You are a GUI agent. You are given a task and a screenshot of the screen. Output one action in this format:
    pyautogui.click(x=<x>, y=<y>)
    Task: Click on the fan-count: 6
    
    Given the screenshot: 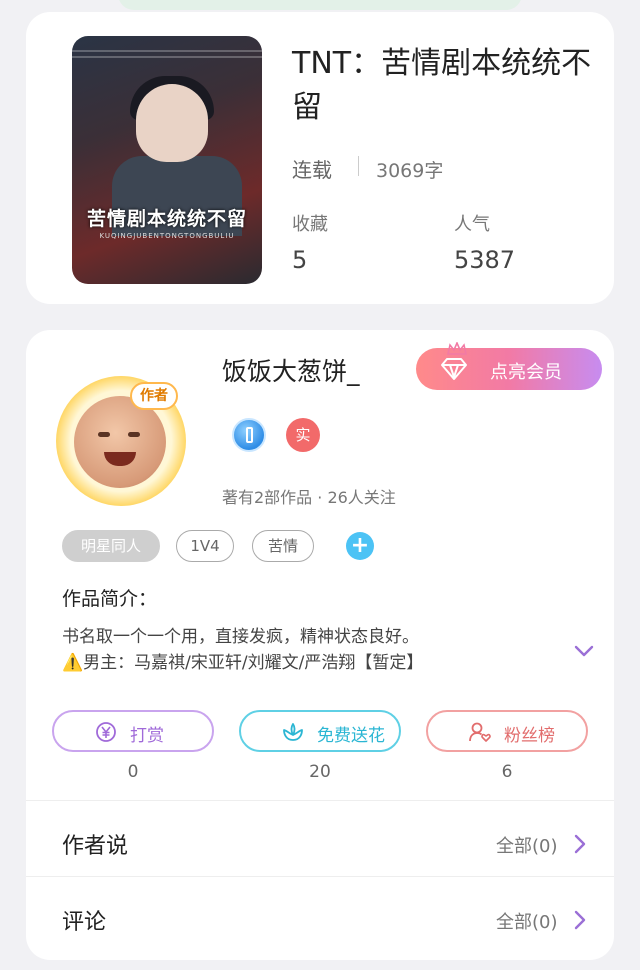 What is the action you would take?
    pyautogui.click(x=507, y=772)
    